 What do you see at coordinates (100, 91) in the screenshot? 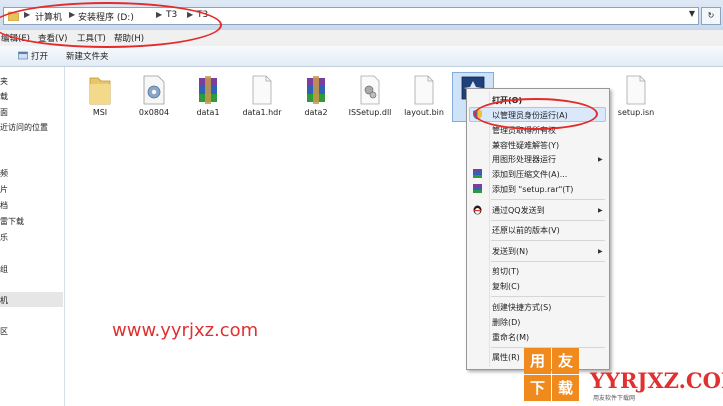
I see `folder-icon` at bounding box center [100, 91].